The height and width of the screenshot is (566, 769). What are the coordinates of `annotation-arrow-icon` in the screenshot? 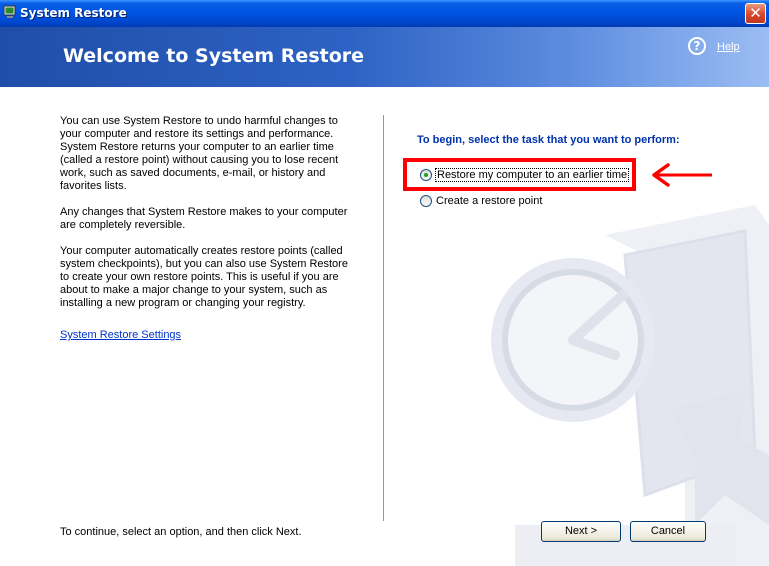 It's located at (682, 175).